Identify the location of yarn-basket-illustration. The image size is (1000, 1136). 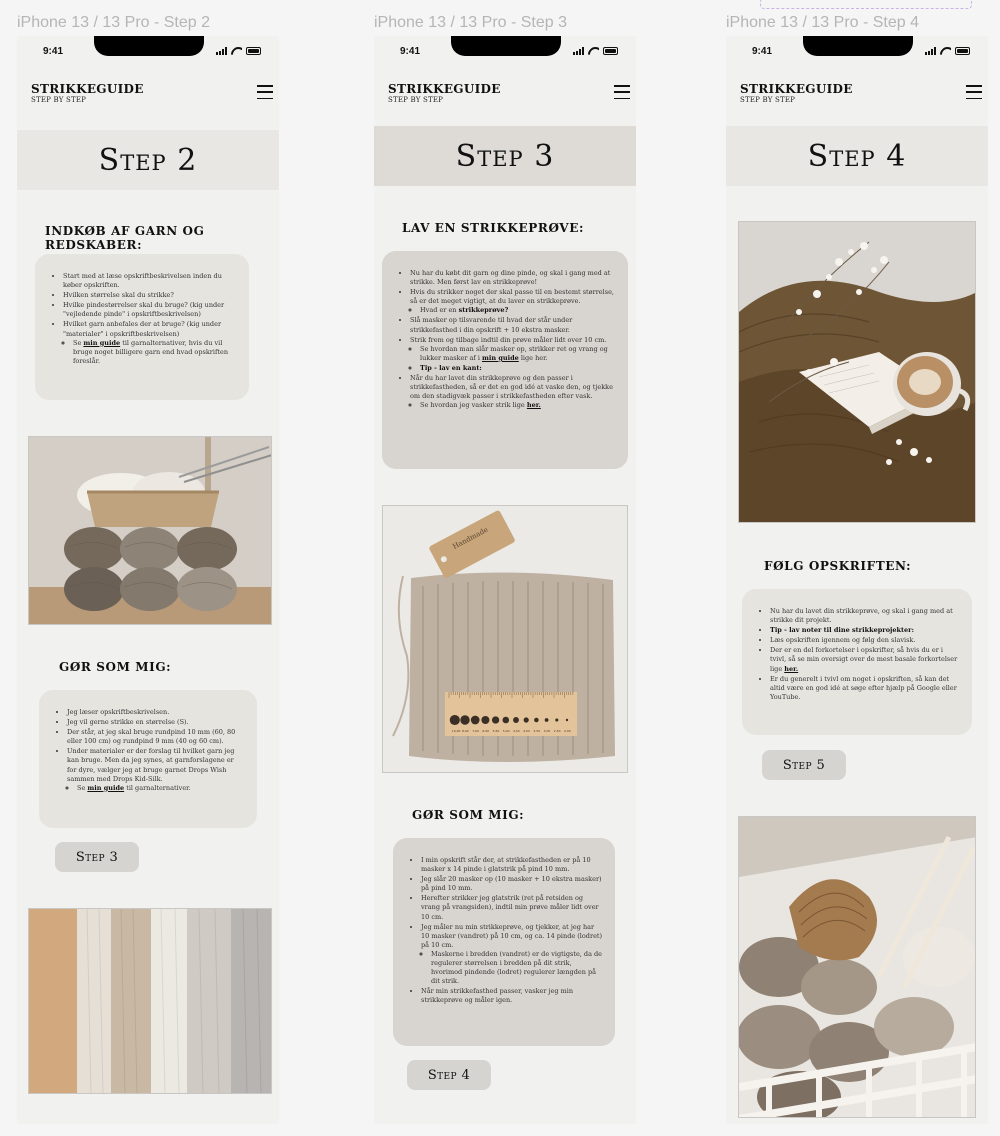
(150, 530).